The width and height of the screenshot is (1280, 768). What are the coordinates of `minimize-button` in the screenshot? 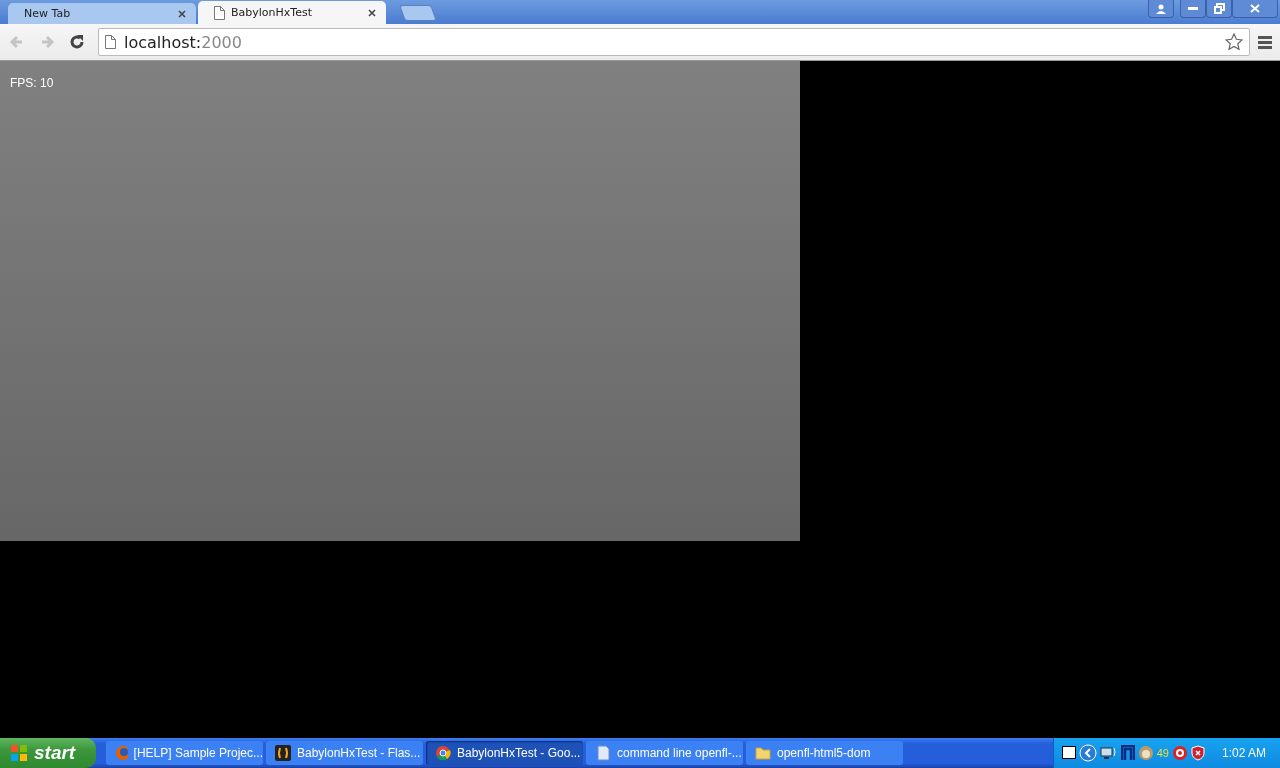 It's located at (1193, 9).